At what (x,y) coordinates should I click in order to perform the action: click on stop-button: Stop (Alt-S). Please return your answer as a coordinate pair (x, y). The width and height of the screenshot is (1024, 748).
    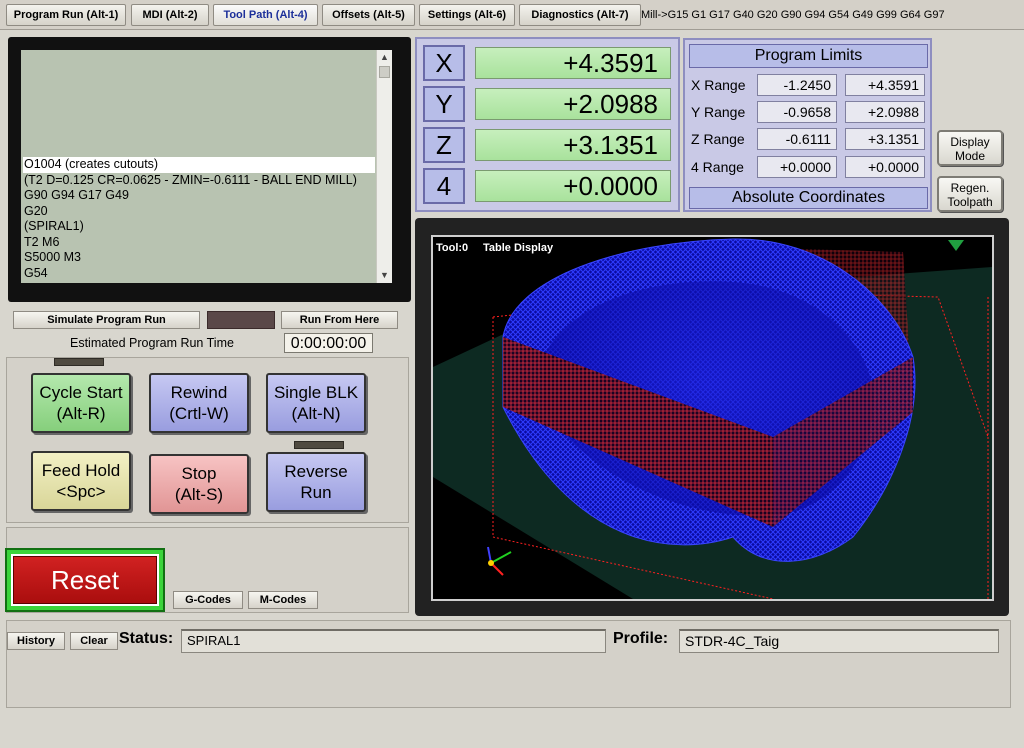
    Looking at the image, I should click on (199, 484).